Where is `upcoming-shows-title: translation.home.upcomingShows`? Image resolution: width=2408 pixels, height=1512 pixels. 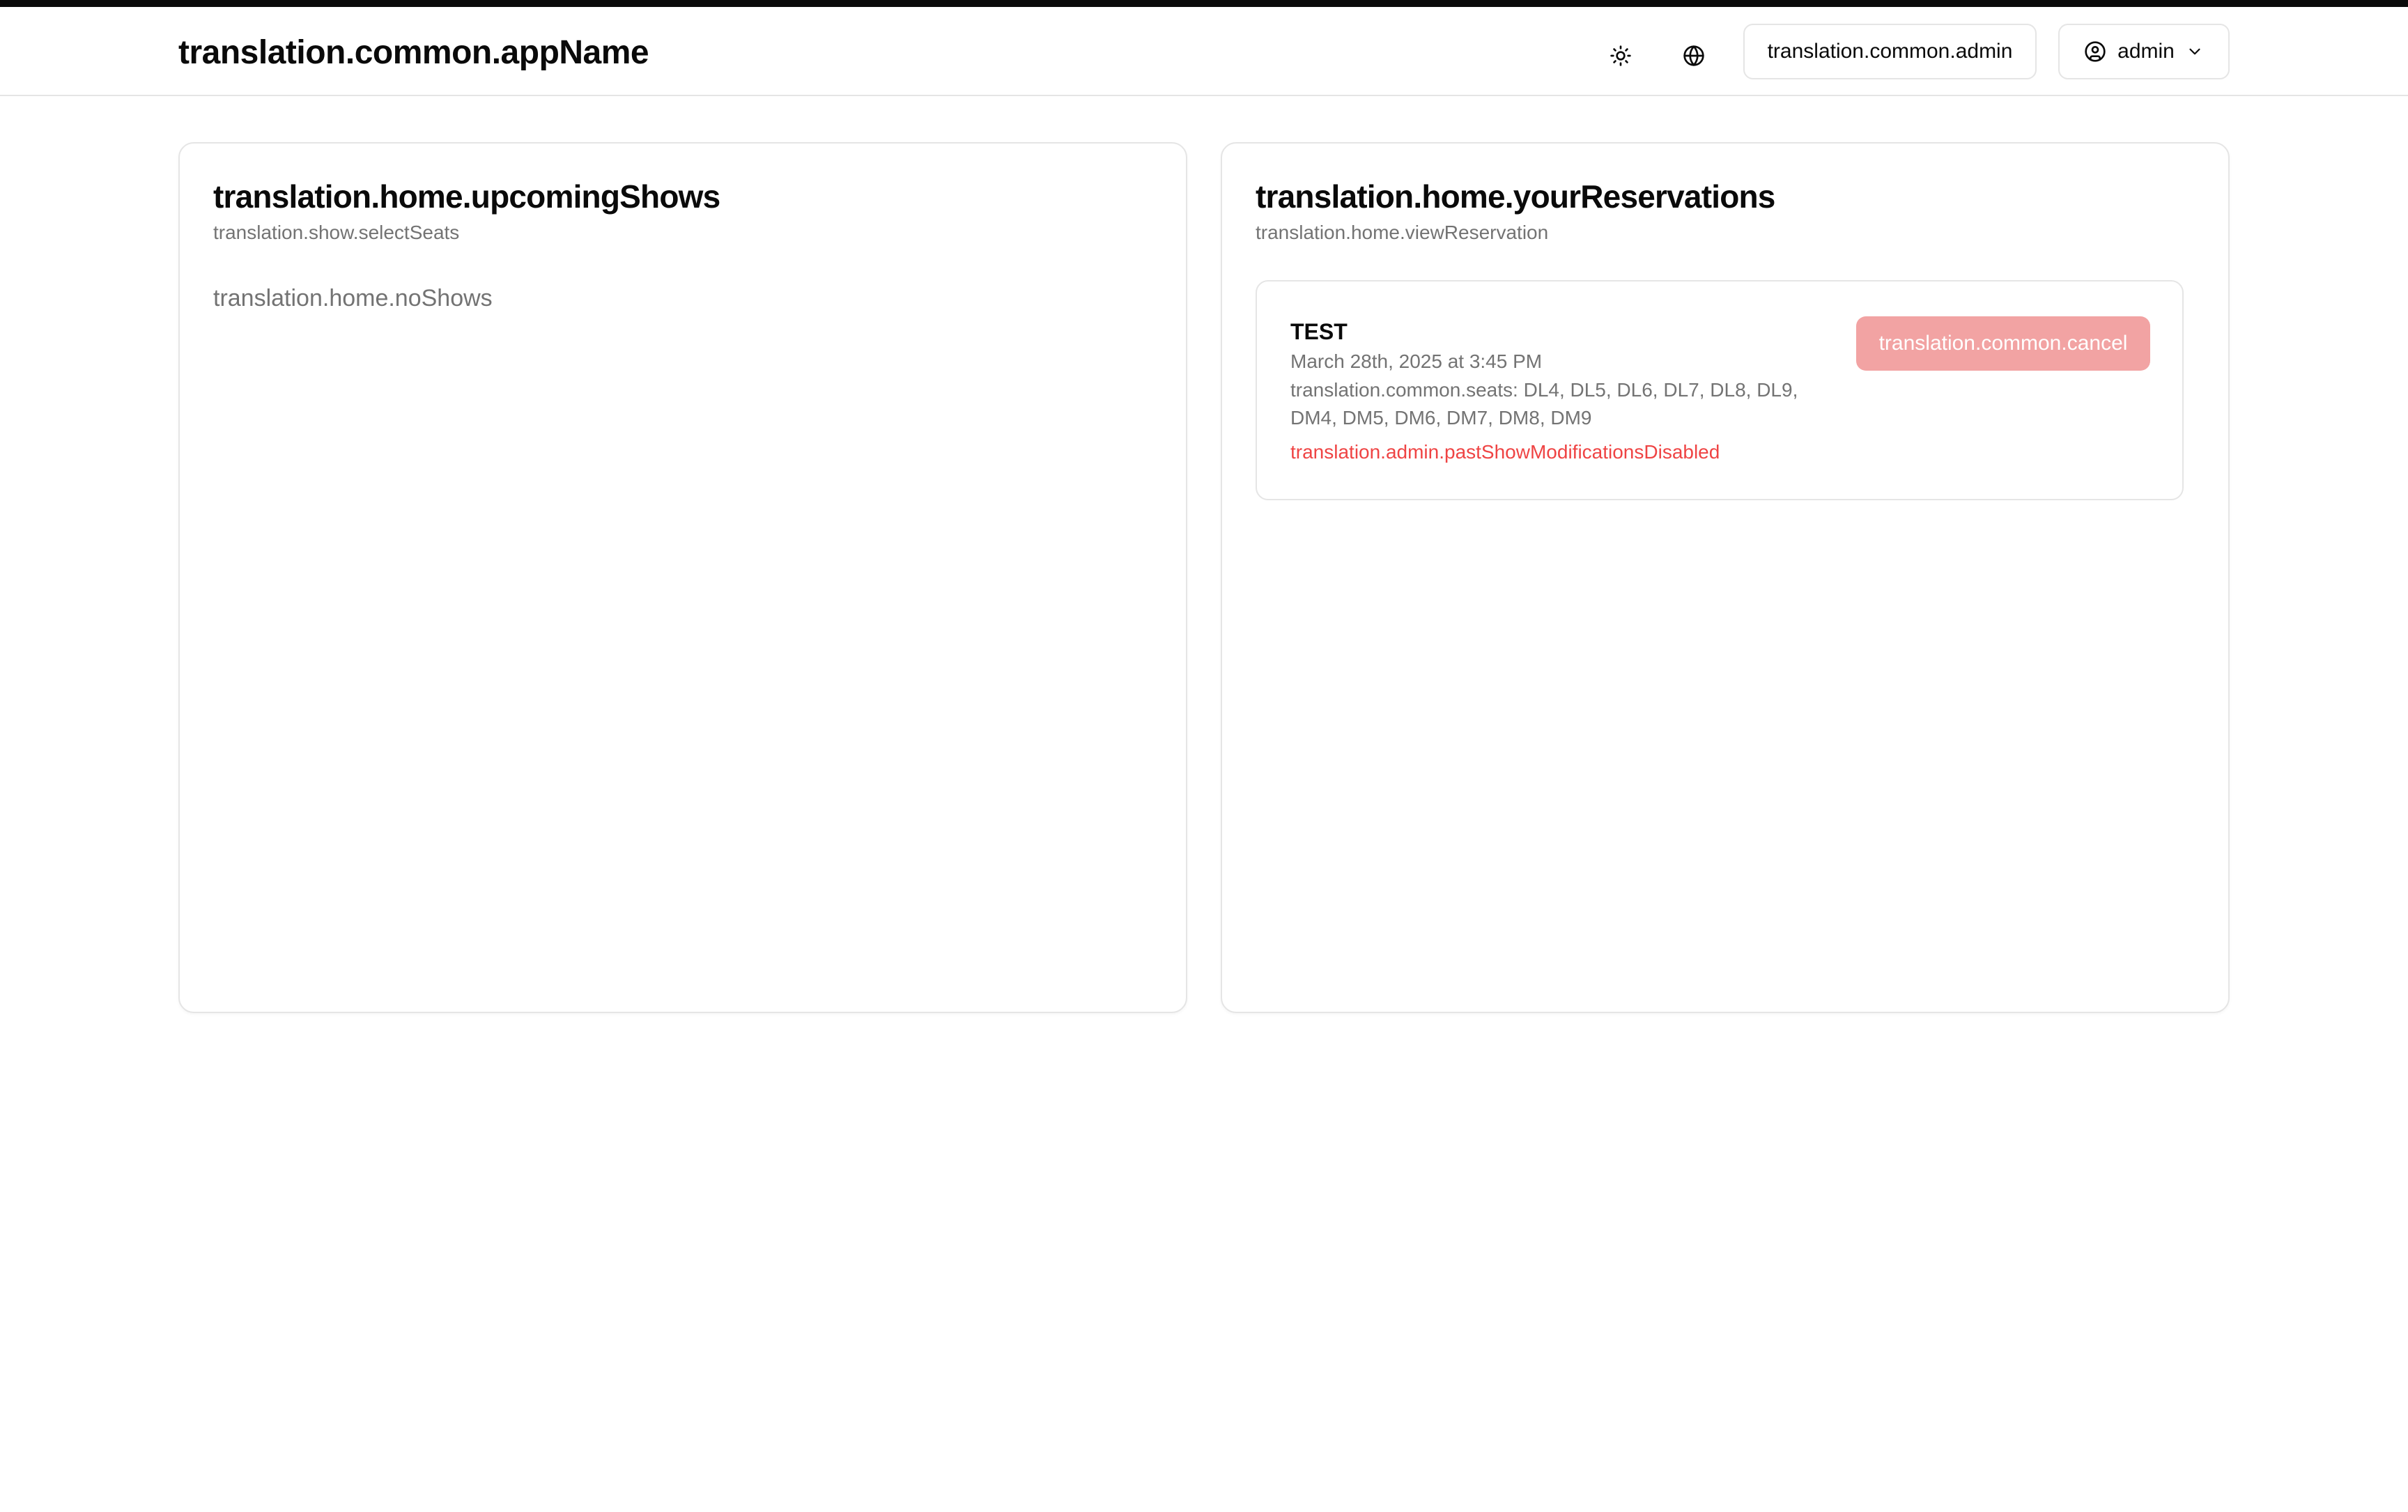
upcoming-shows-title: translation.home.upcomingShows is located at coordinates (466, 196).